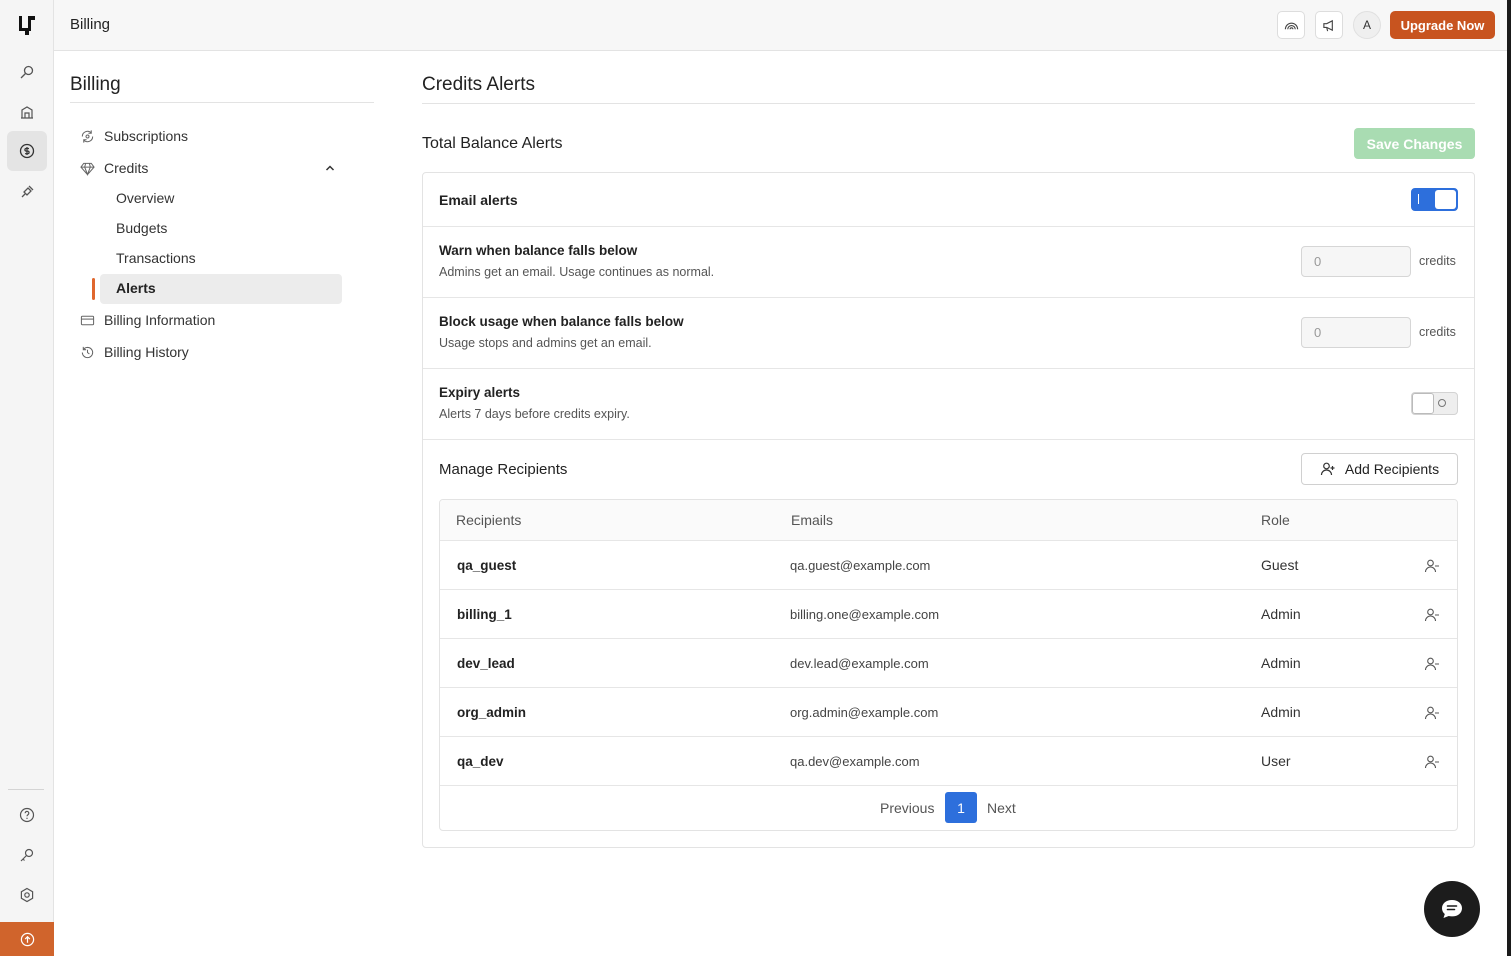 This screenshot has height=956, width=1511. Describe the element at coordinates (27, 855) in the screenshot. I see `key-icon` at that location.